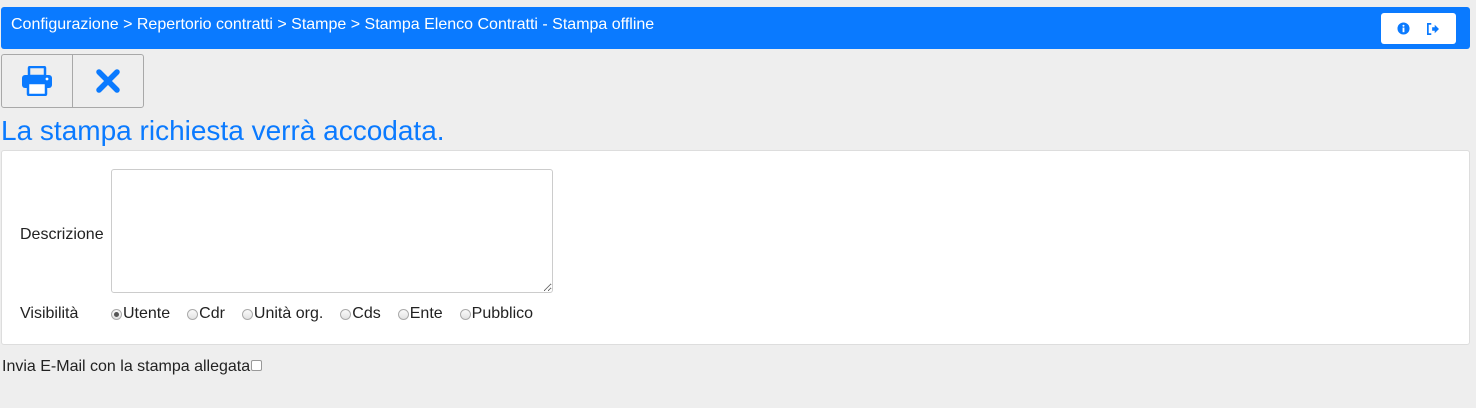  I want to click on toolbar, so click(72, 81).